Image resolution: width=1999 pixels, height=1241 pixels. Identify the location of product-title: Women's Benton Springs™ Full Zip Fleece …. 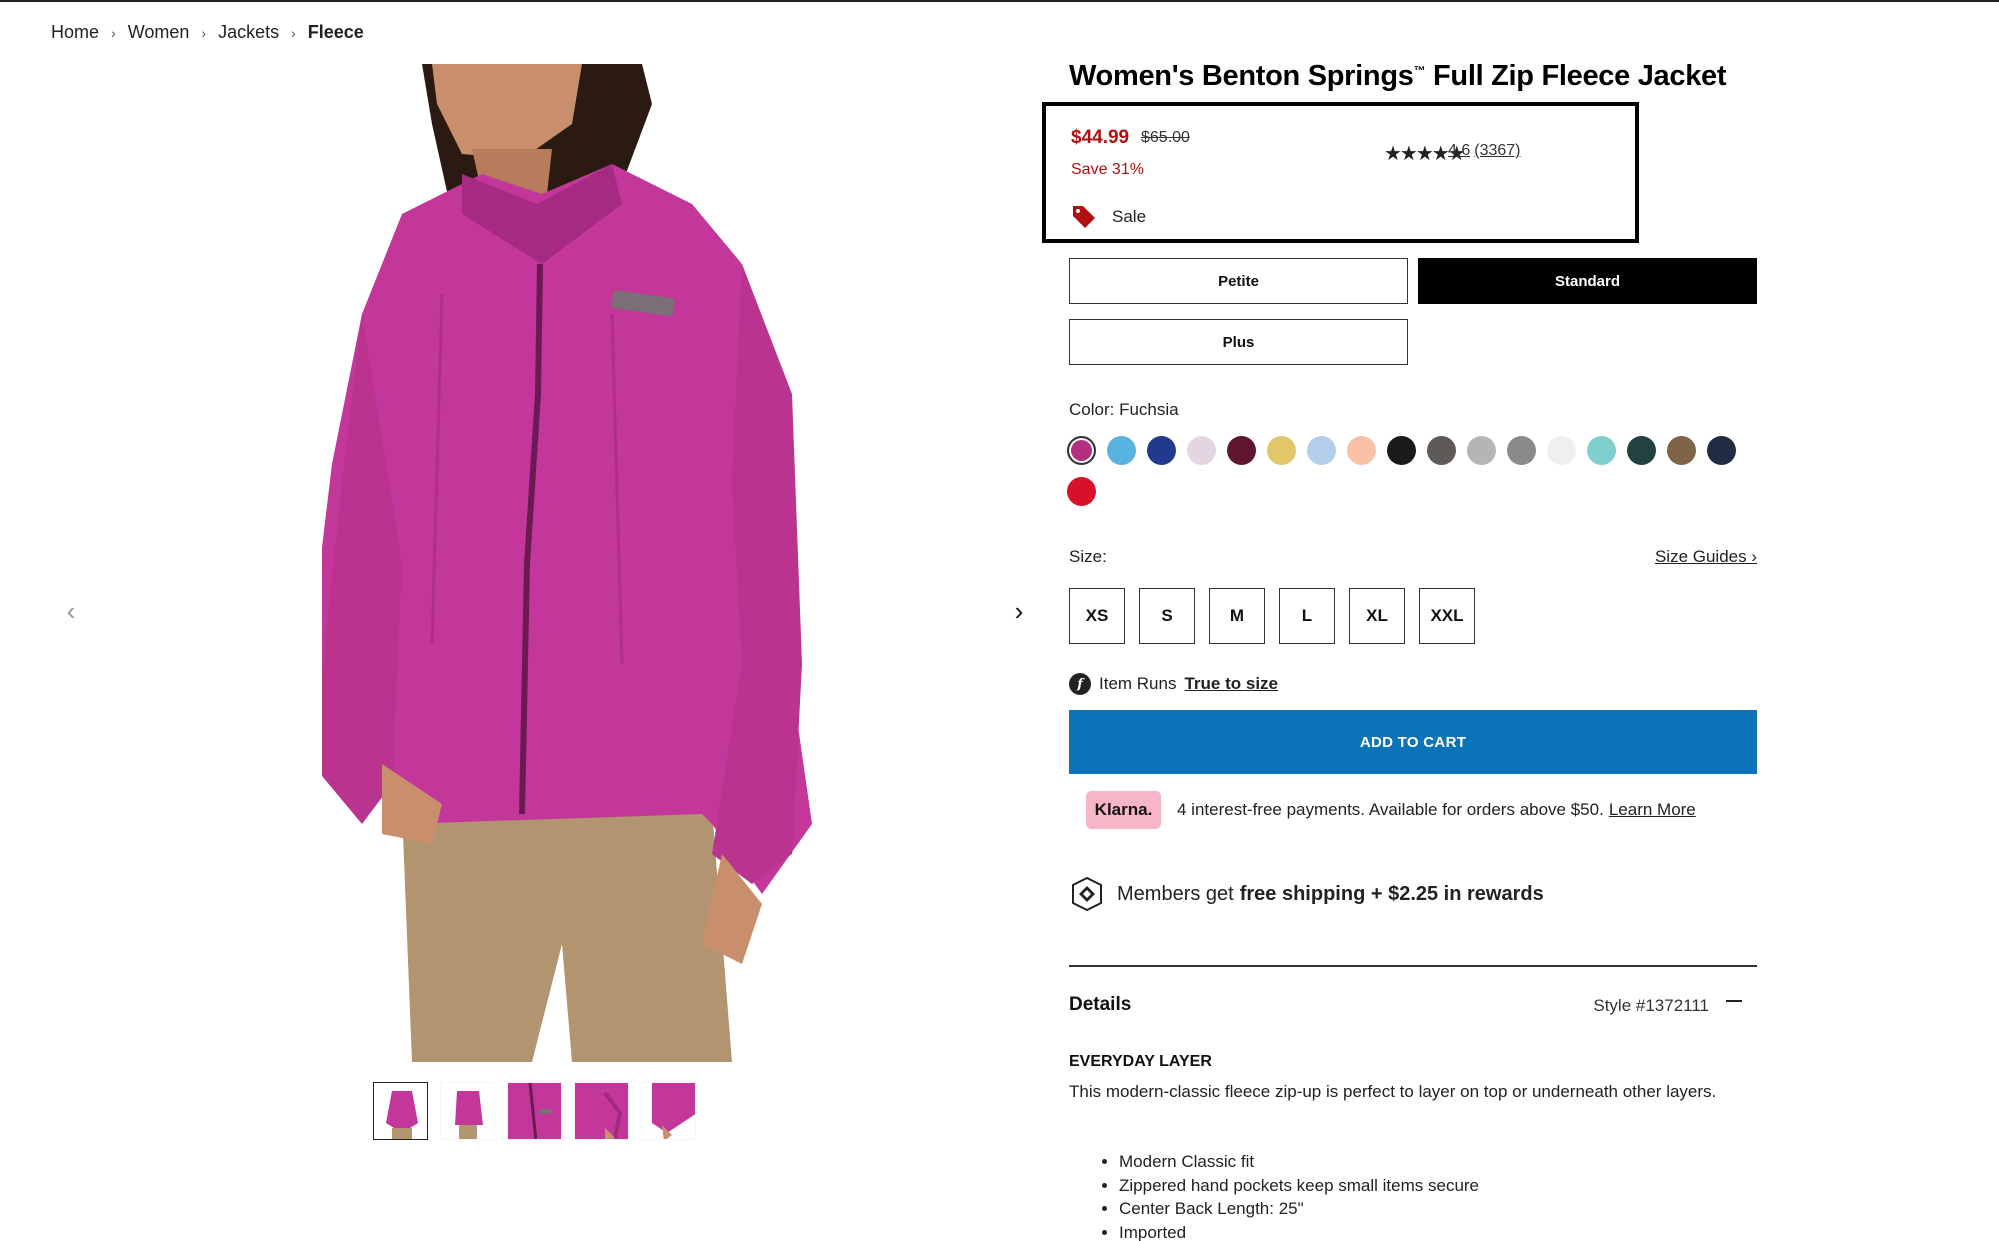
(1413, 76).